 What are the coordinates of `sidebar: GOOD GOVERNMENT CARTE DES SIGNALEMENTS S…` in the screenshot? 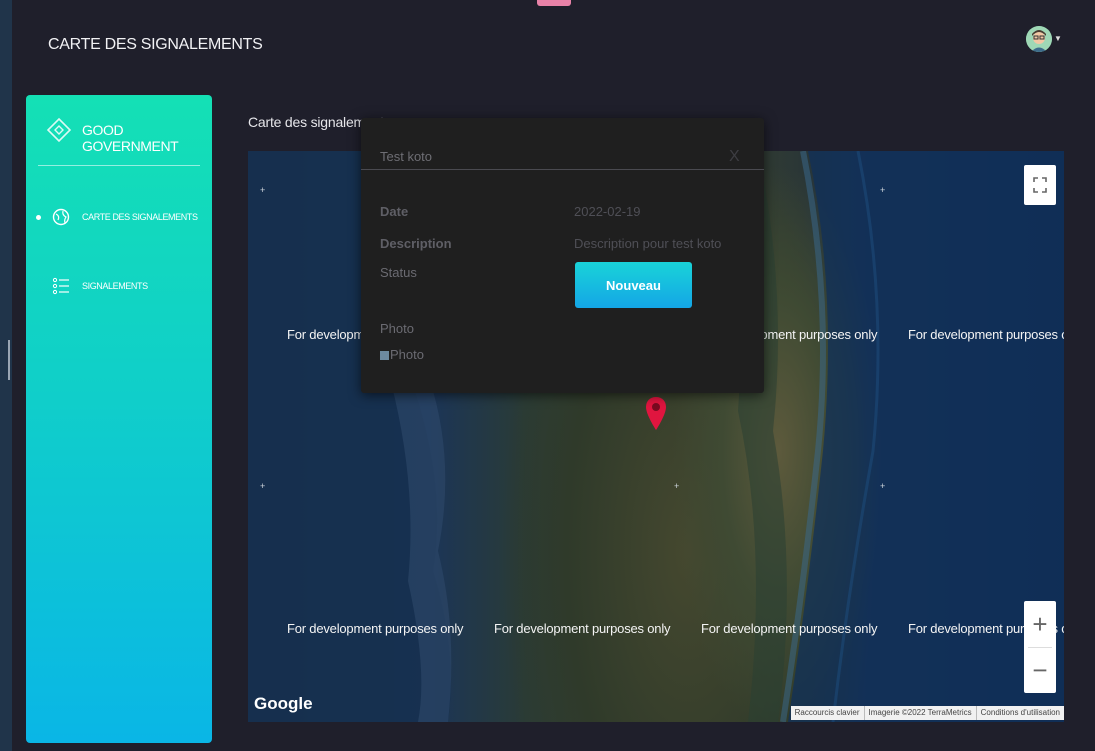 It's located at (119, 419).